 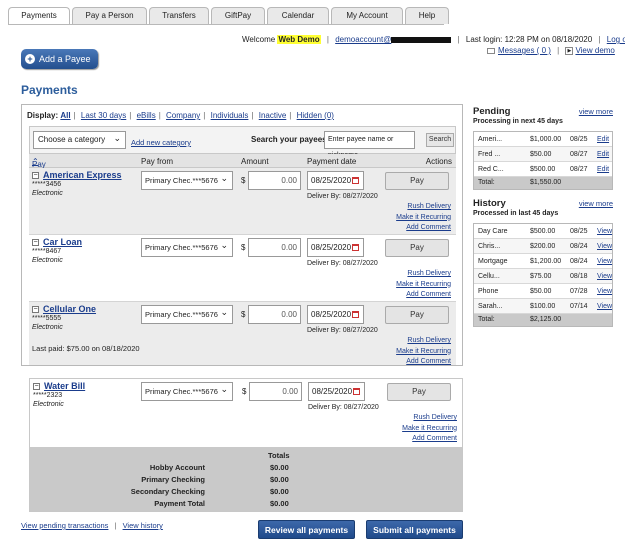 What do you see at coordinates (363, 39) in the screenshot?
I see `email-link: demoaccount@` at bounding box center [363, 39].